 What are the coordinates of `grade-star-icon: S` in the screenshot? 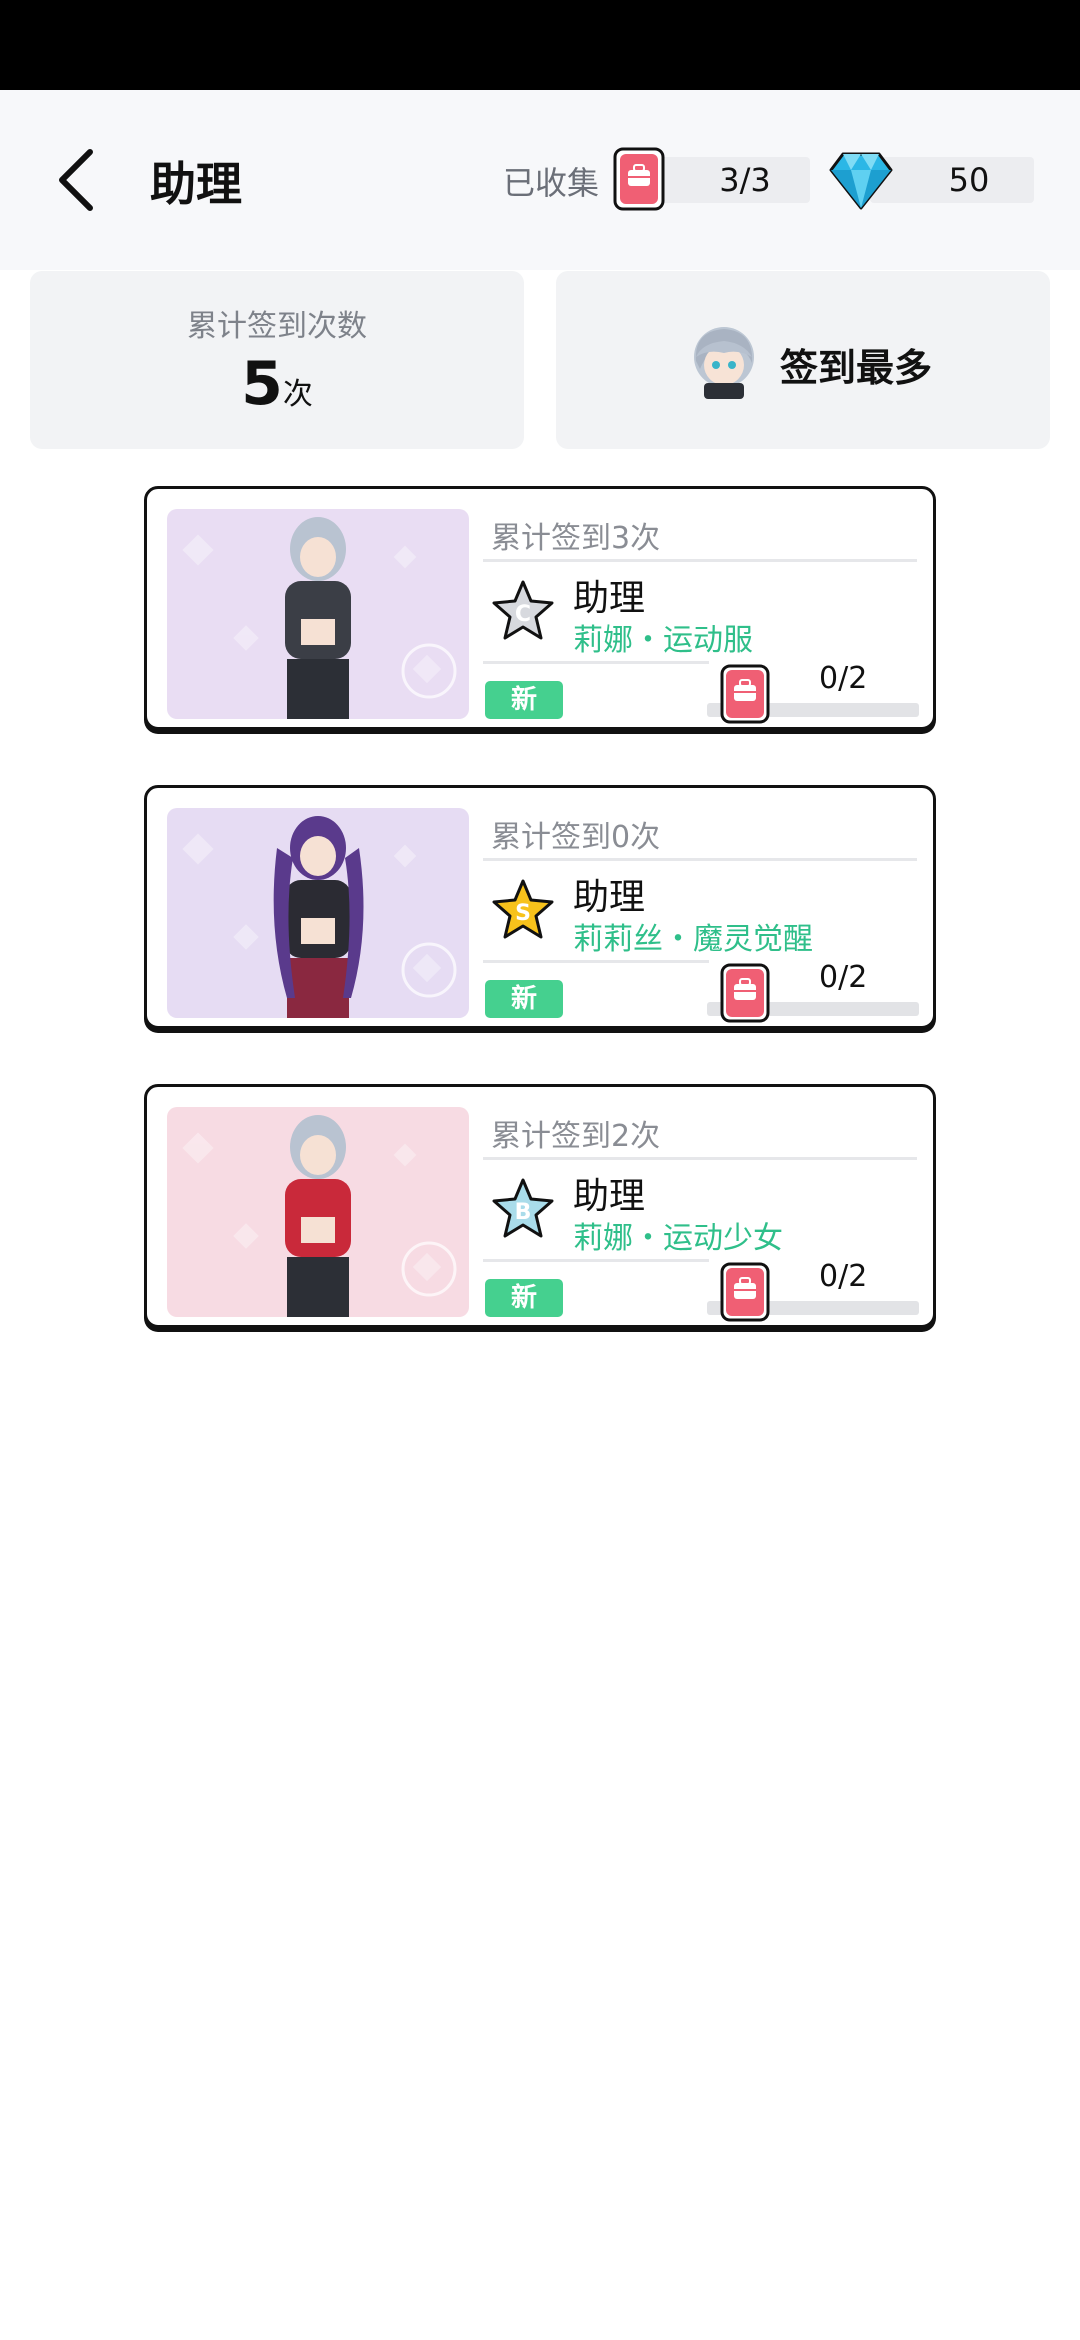 It's located at (523, 909).